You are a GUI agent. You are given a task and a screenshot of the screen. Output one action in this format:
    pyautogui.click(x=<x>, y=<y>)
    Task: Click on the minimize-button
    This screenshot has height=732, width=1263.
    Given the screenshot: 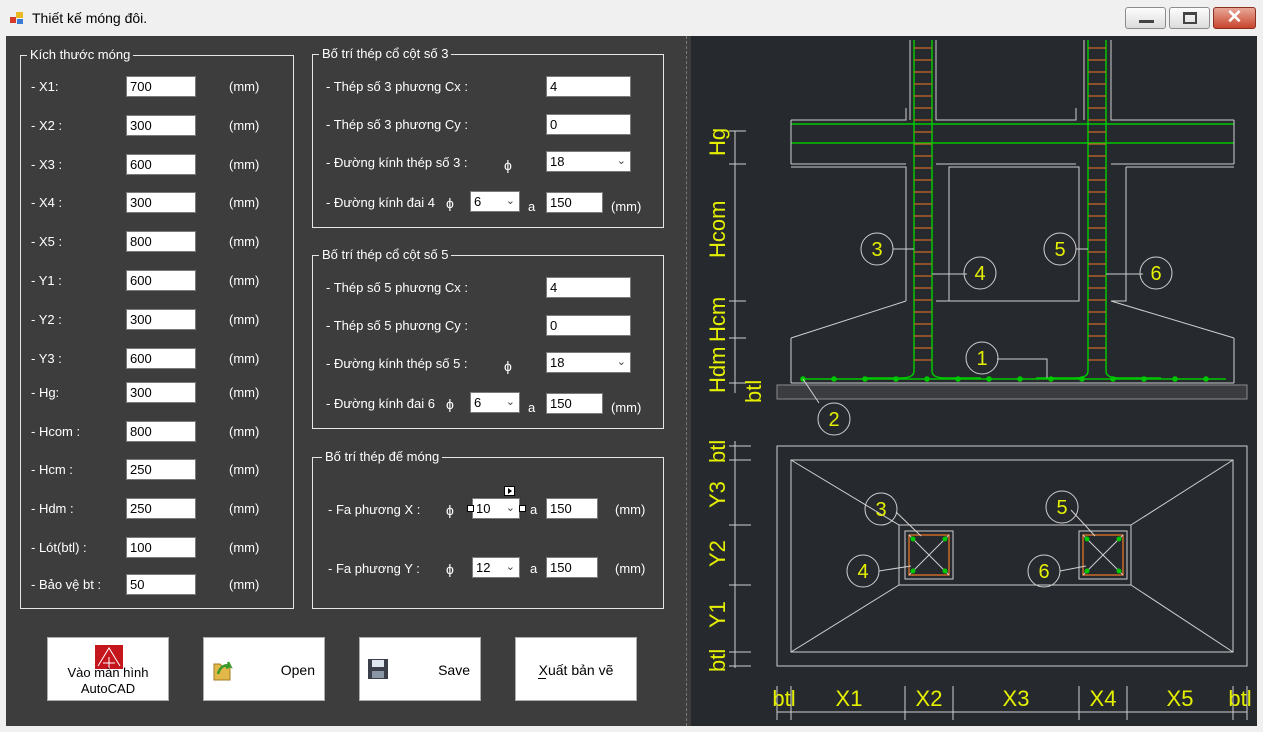 What is the action you would take?
    pyautogui.click(x=1145, y=18)
    